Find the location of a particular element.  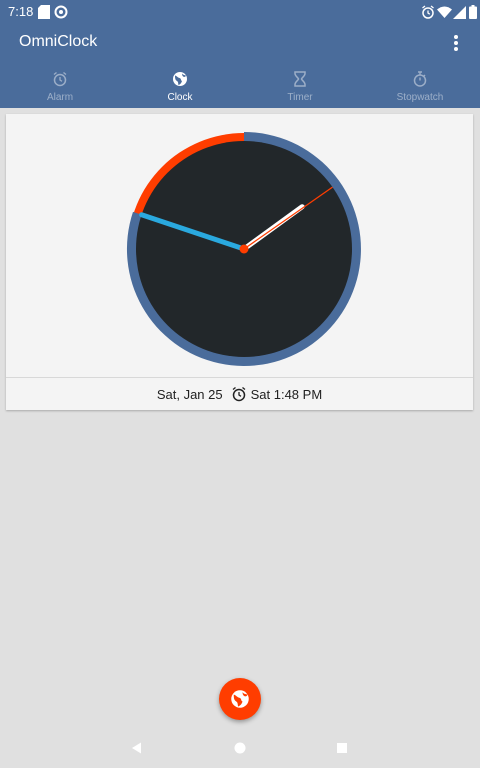

tab-label: Alarm is located at coordinates (60, 97).